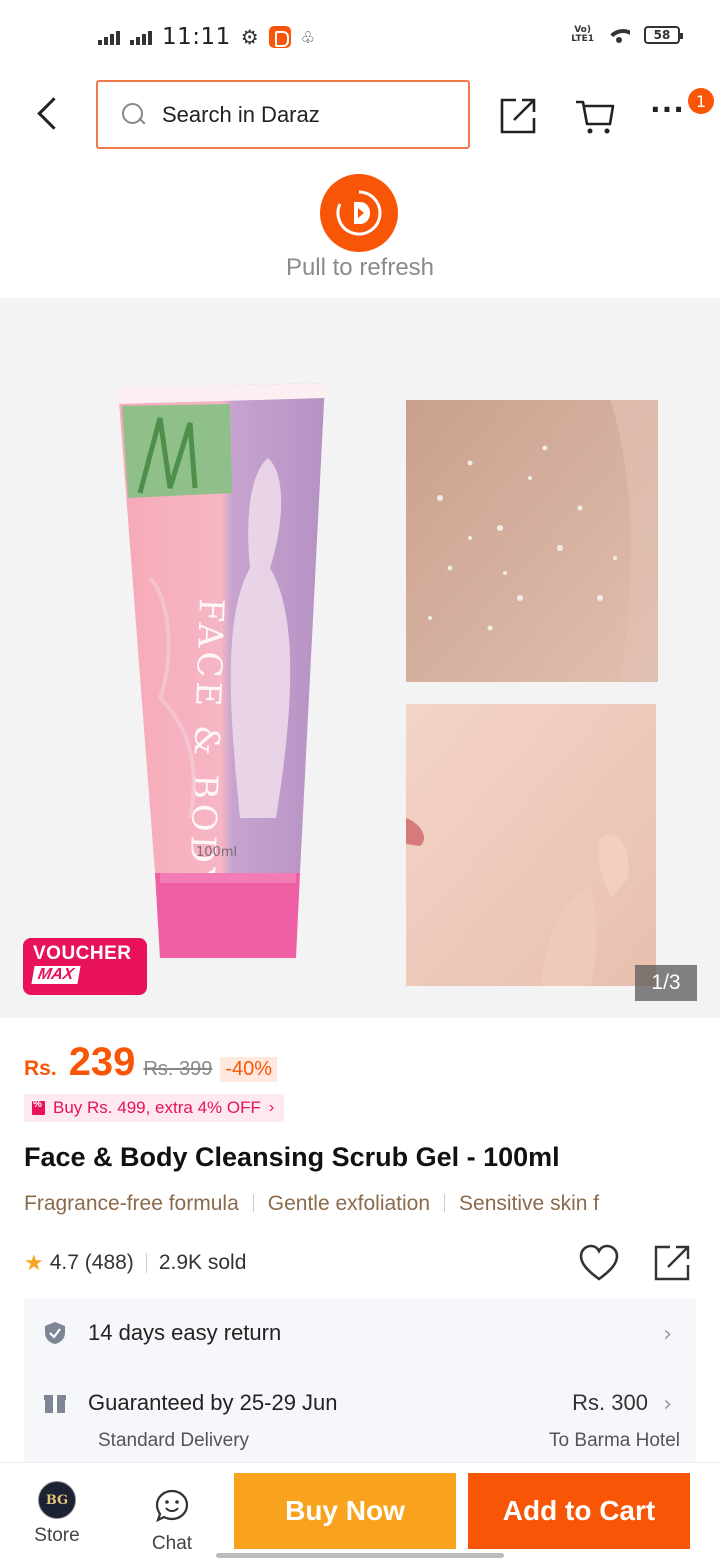  I want to click on daraz-glyph-icon, so click(359, 213).